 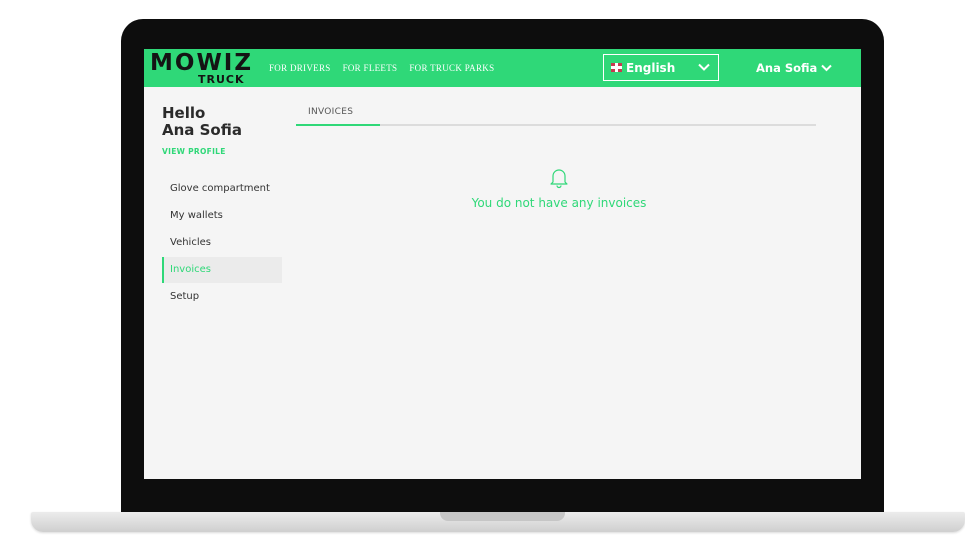 I want to click on user-menu: Ana Sofia, so click(x=794, y=68).